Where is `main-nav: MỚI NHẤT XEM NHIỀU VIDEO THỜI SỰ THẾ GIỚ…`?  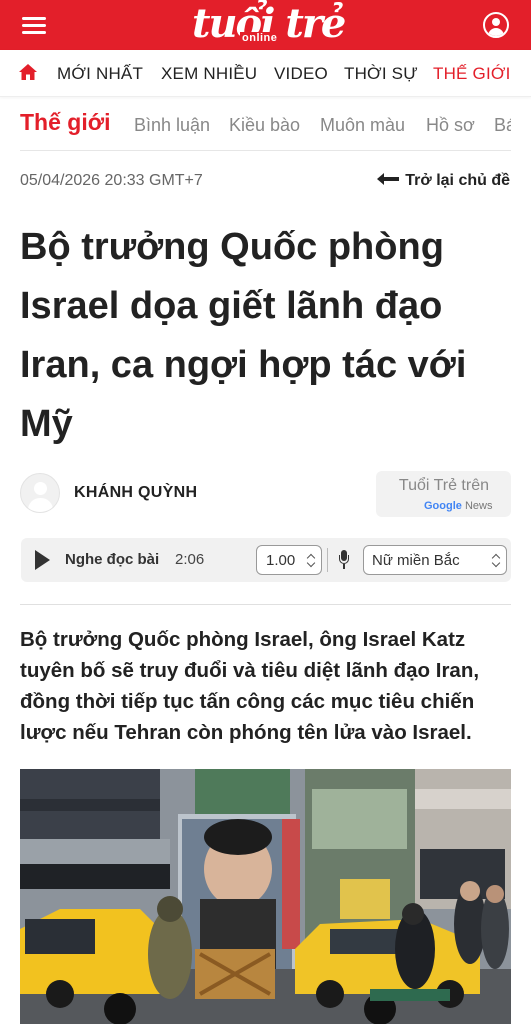
main-nav: MỚI NHẤT XEM NHIỀU VIDEO THỜI SỰ THẾ GIỚ… is located at coordinates (265, 73).